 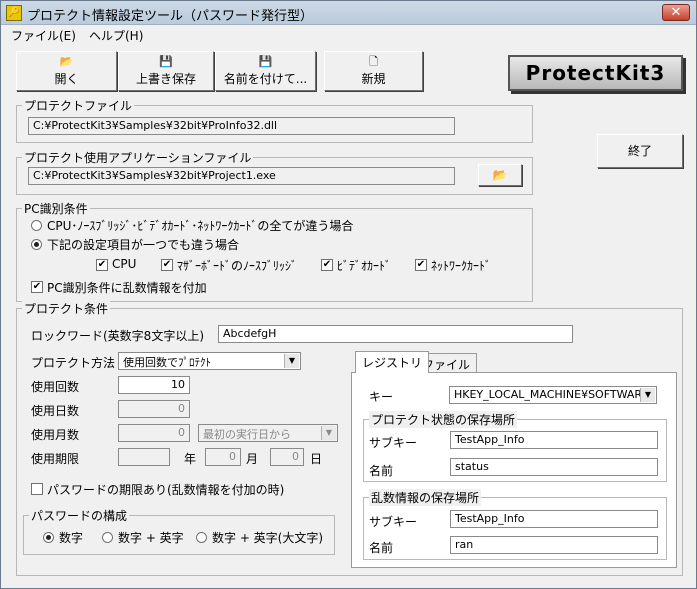 What do you see at coordinates (36, 225) in the screenshot?
I see `pc-id-all-radio` at bounding box center [36, 225].